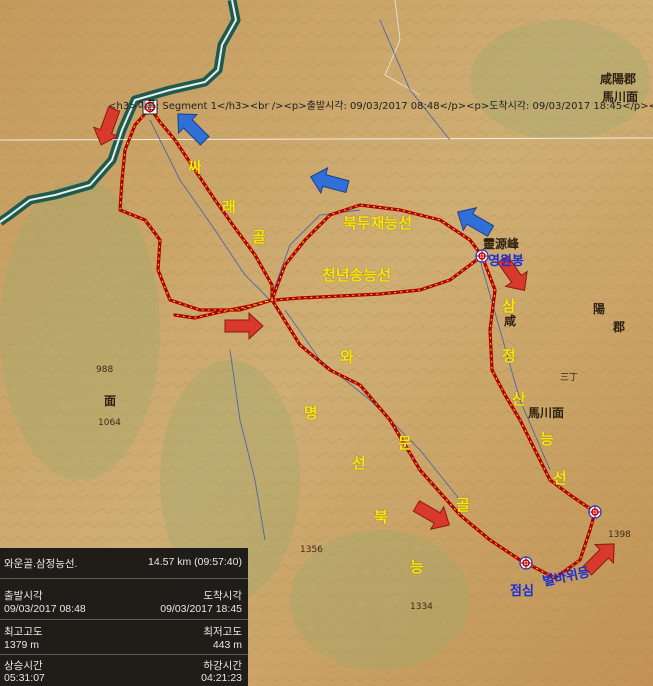 The width and height of the screenshot is (653, 686). I want to click on route-label-samjeong-4: 능, so click(547, 439).